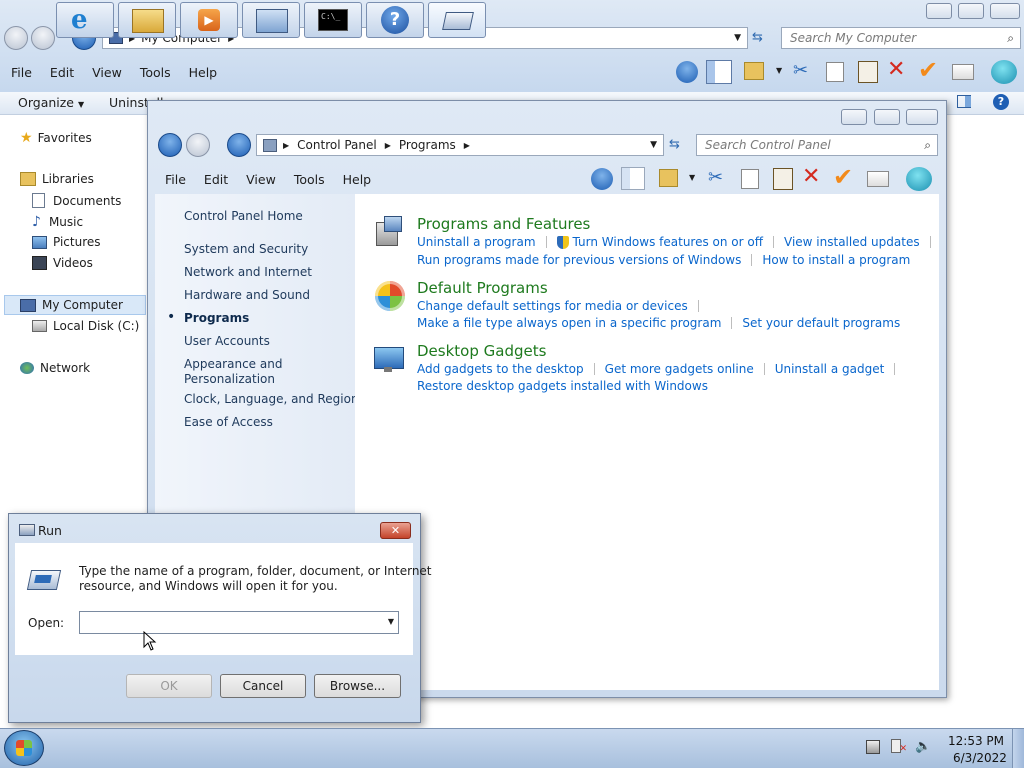  Describe the element at coordinates (854, 117) in the screenshot. I see `cp-minimize-button` at that location.